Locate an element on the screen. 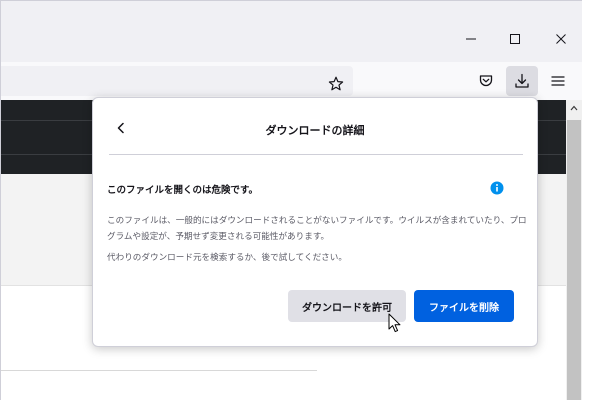 This screenshot has height=400, width=600. nav-toolbar is located at coordinates (300, 81).